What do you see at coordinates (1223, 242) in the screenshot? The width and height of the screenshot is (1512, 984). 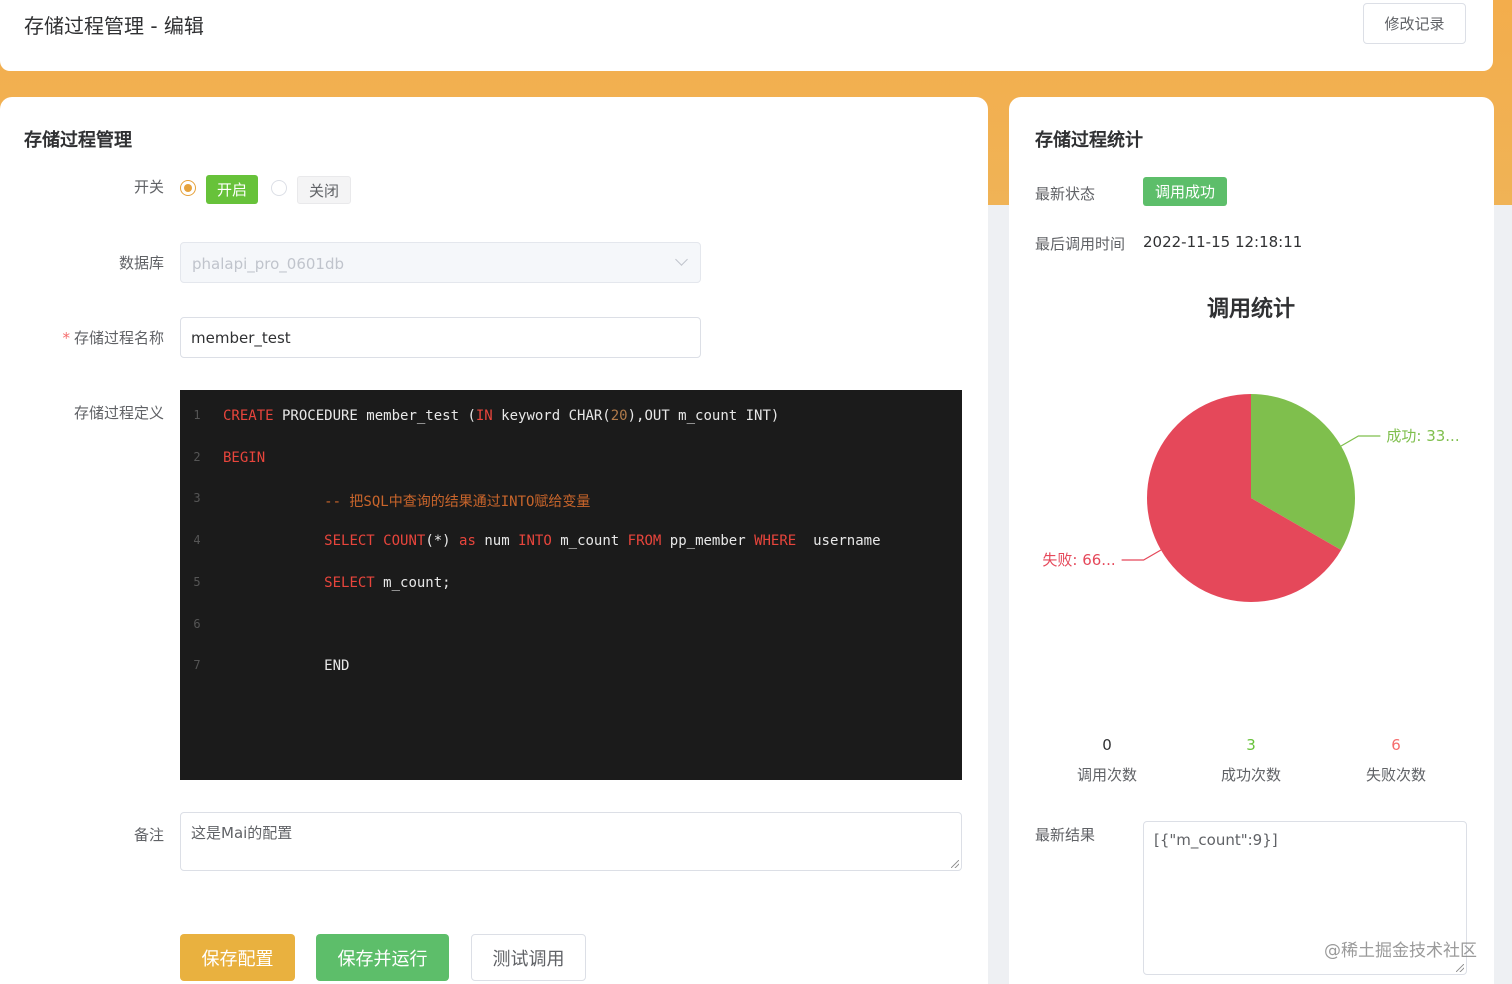 I see `last-call-time-value: 2022-11-15 12:18:11` at bounding box center [1223, 242].